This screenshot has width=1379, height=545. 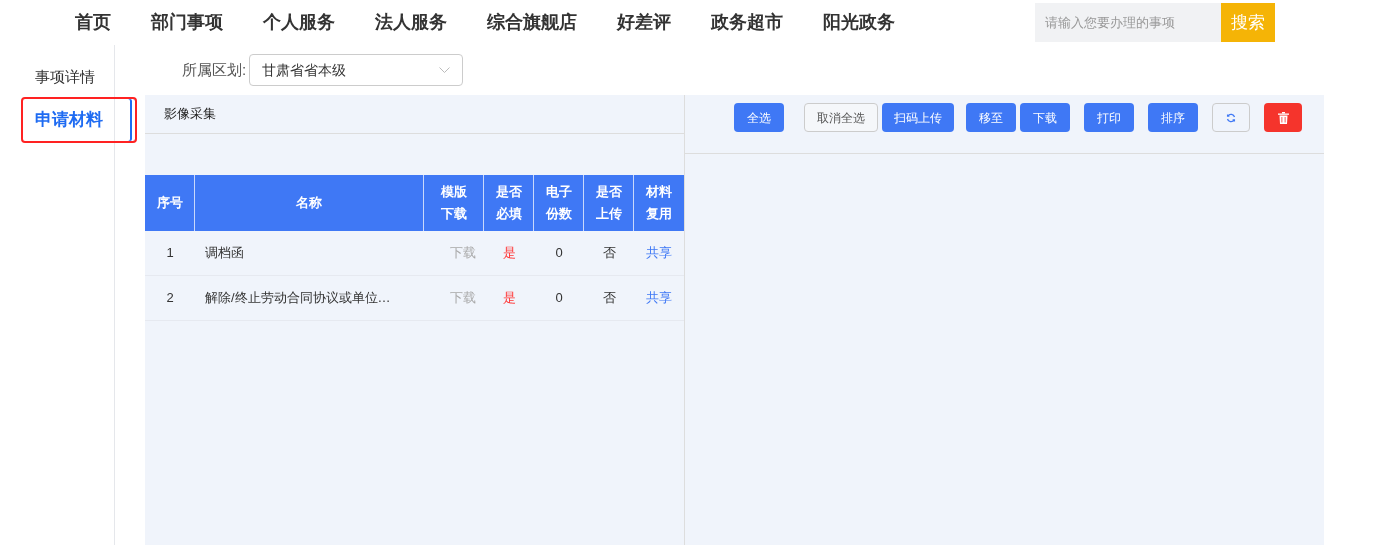 I want to click on region-select: 甘肃省省本级, so click(x=356, y=70).